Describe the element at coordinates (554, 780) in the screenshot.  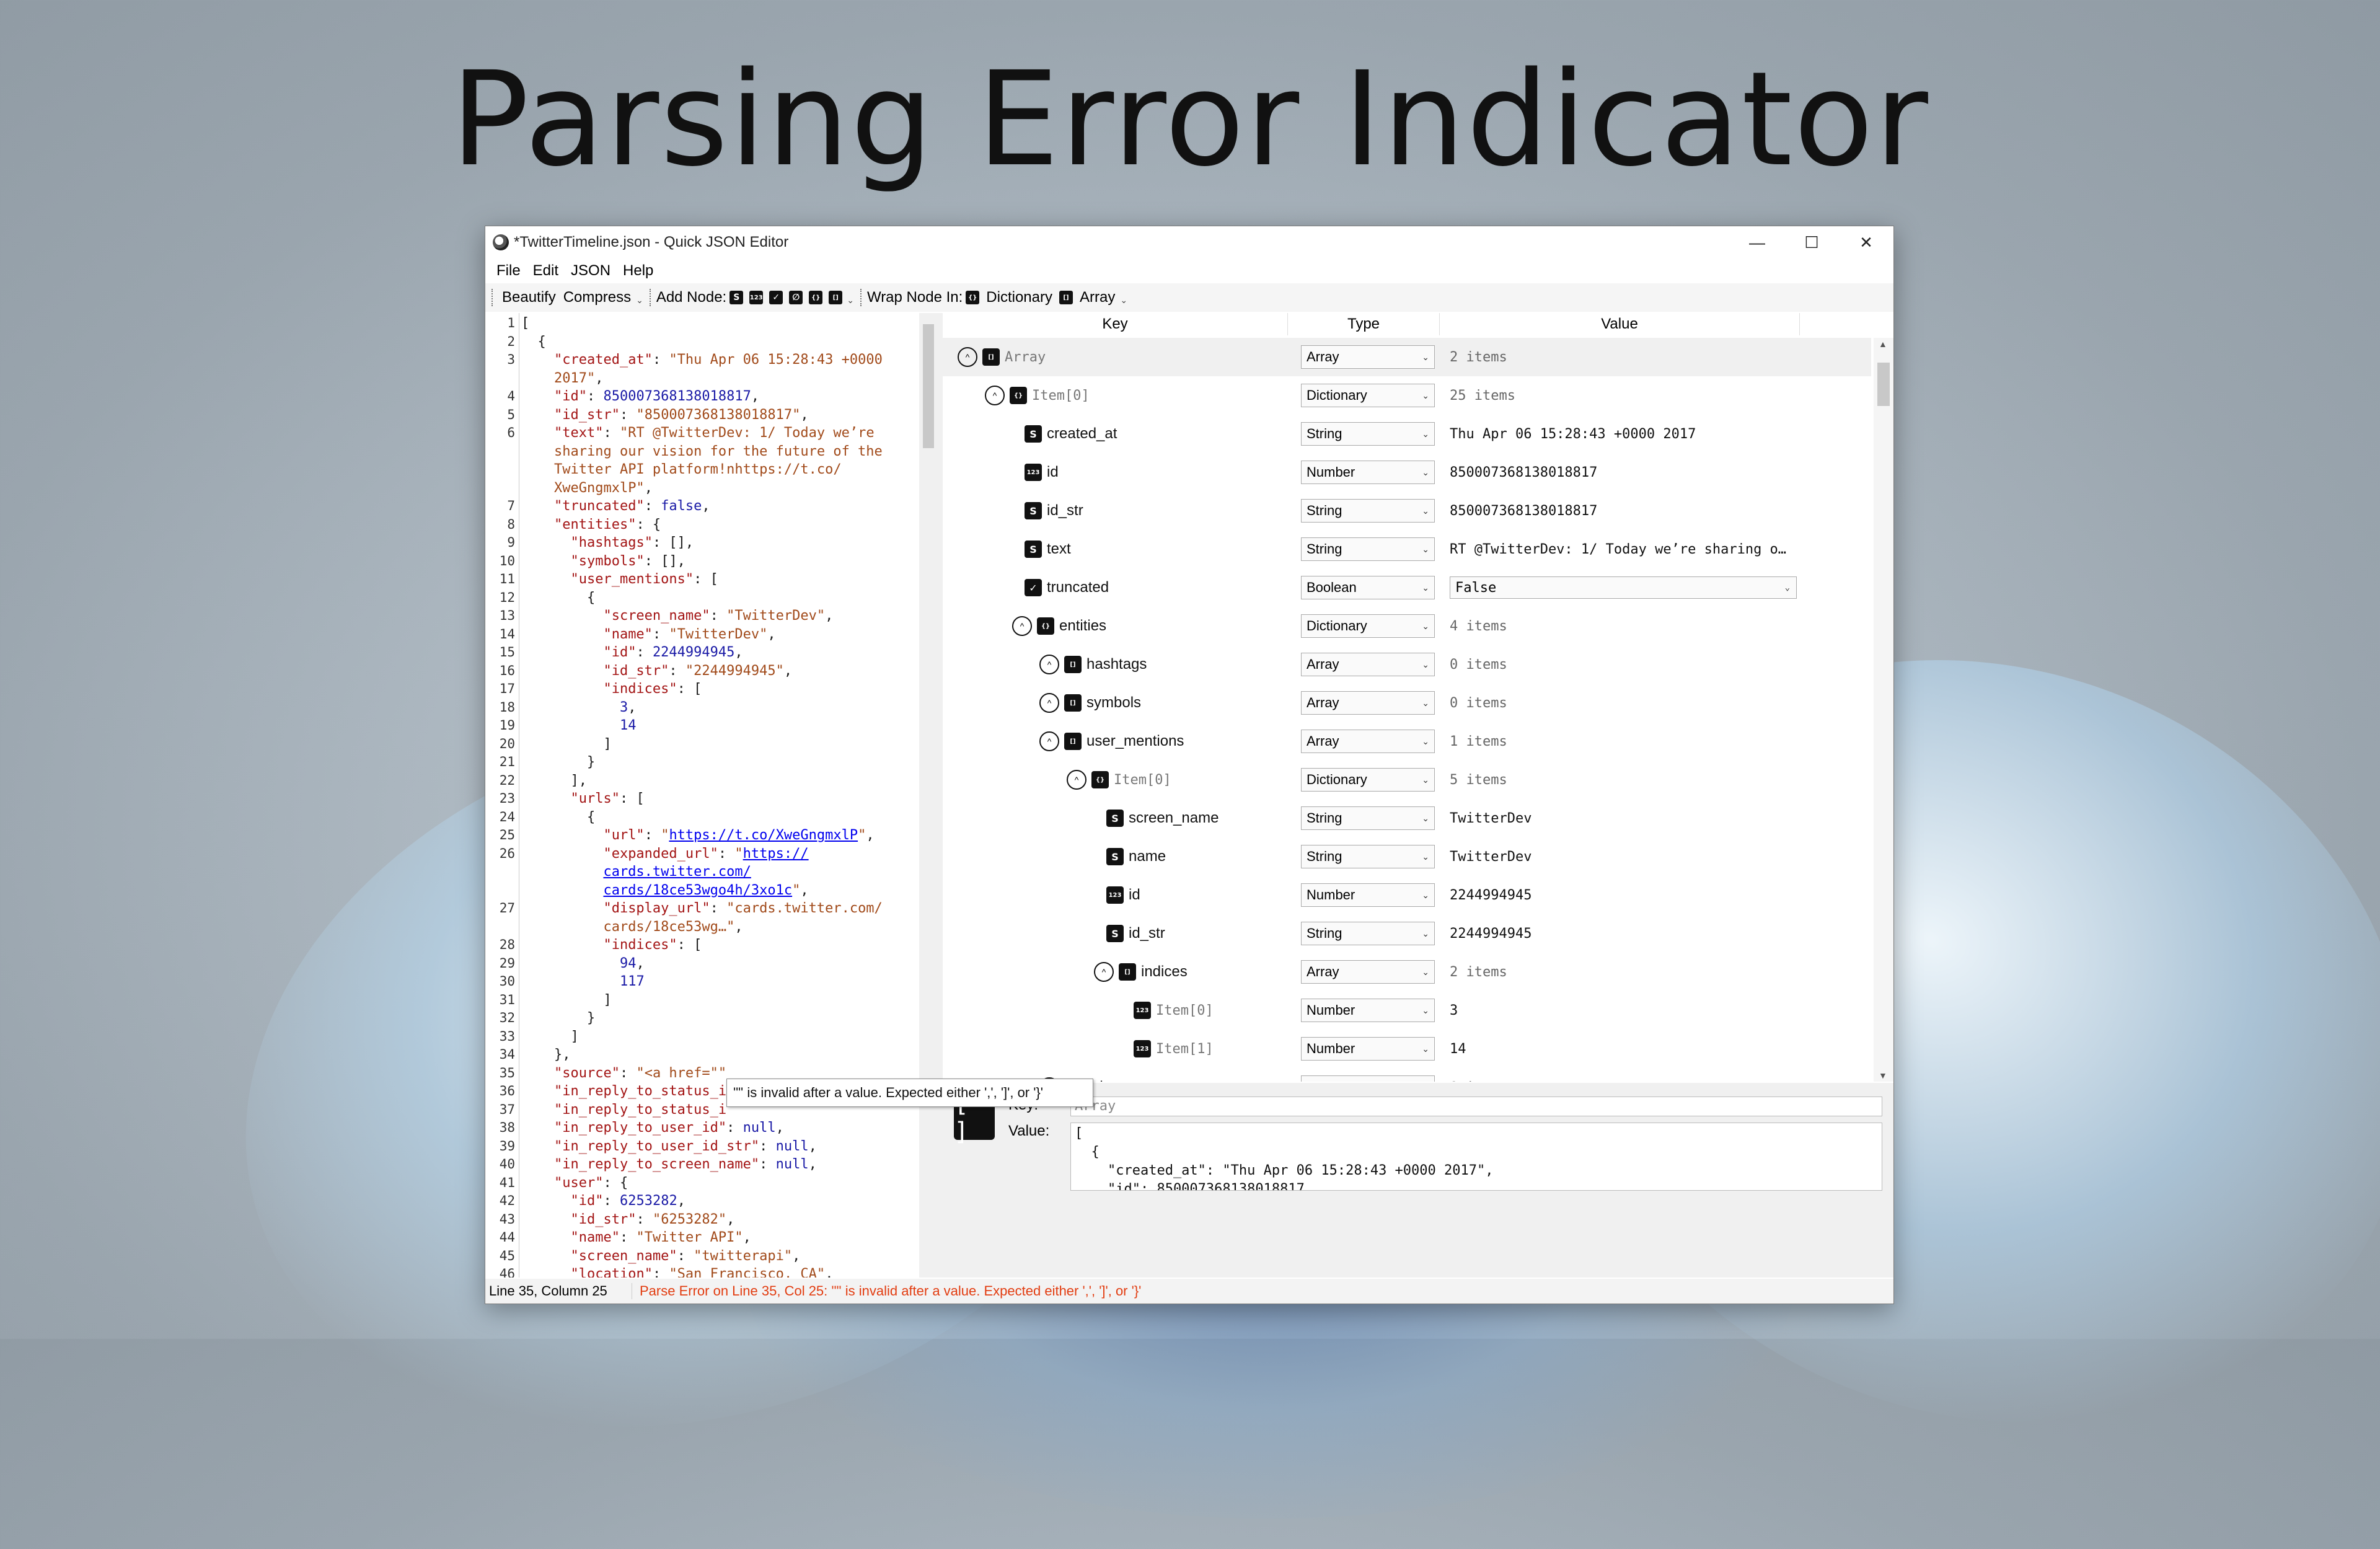
I see `code-line: ],` at that location.